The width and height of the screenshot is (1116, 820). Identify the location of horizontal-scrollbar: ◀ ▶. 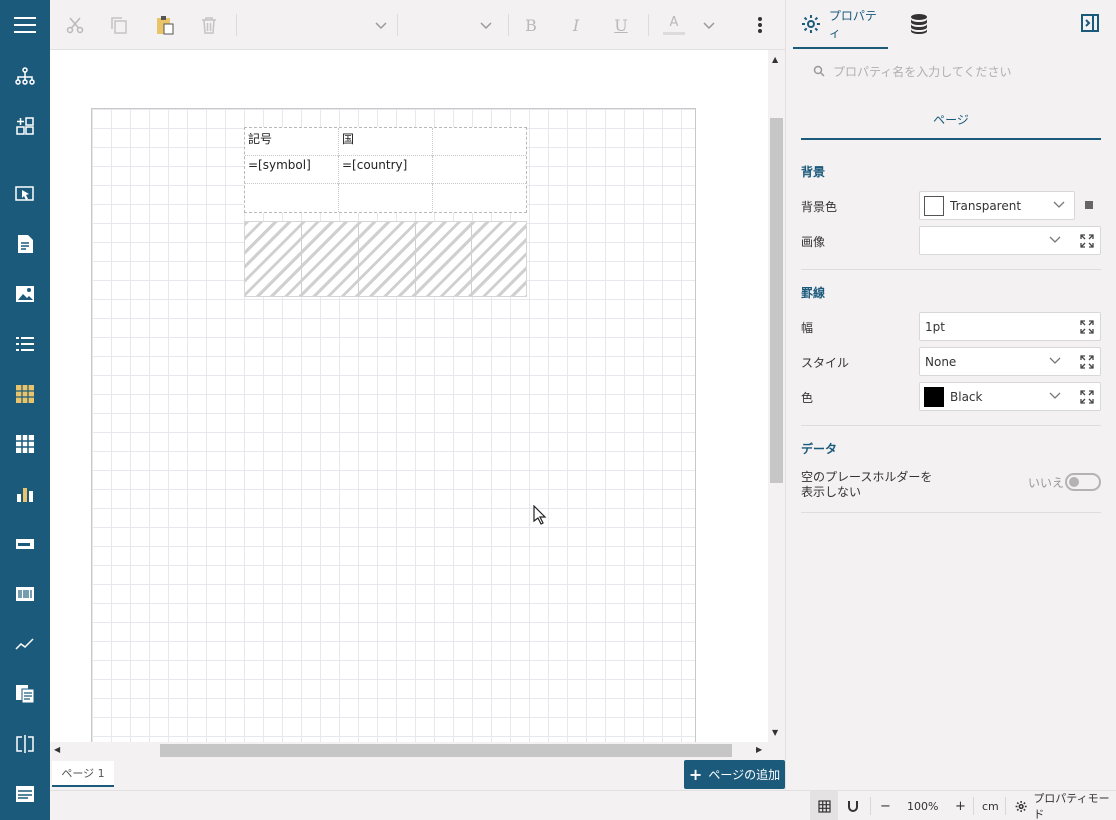
(409, 750).